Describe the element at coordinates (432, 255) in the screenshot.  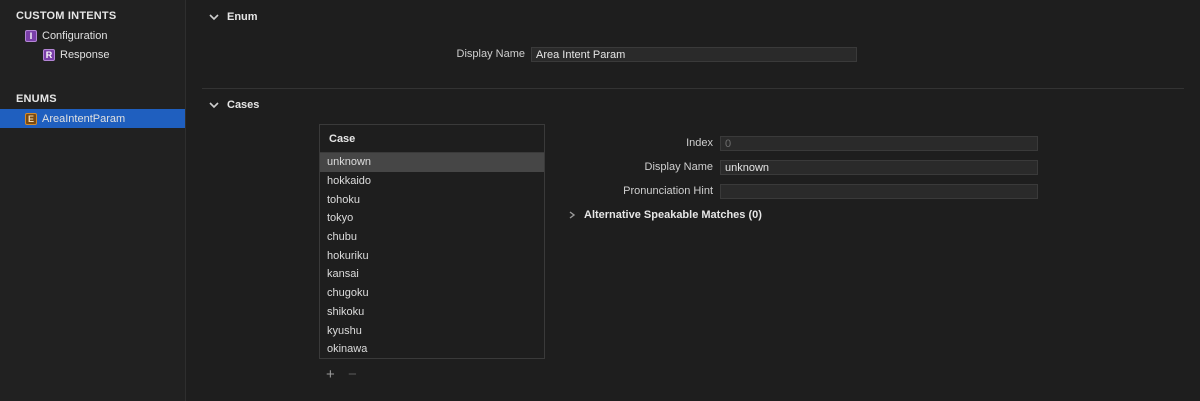
I see `table-row: hokuriku` at that location.